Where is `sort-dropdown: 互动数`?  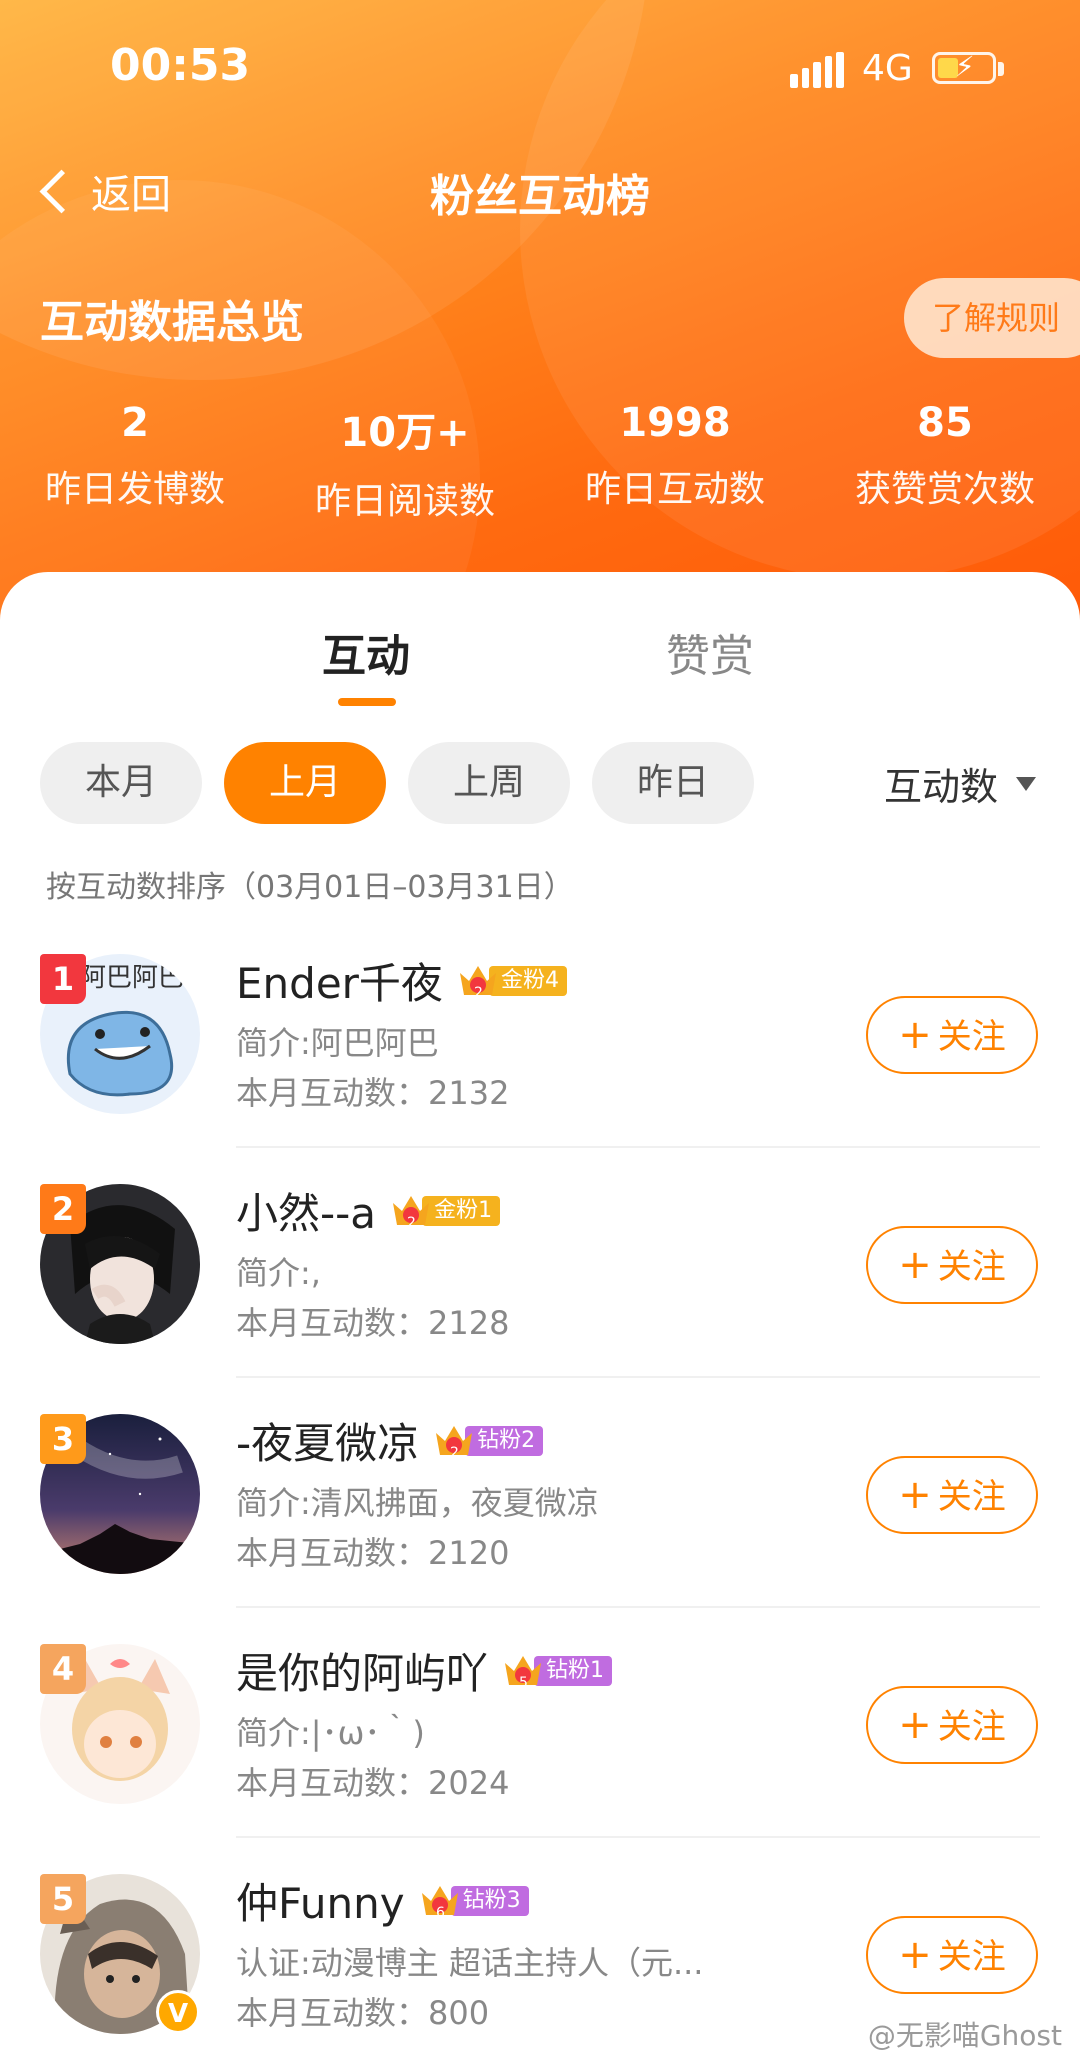
sort-dropdown: 互动数 is located at coordinates (962, 783).